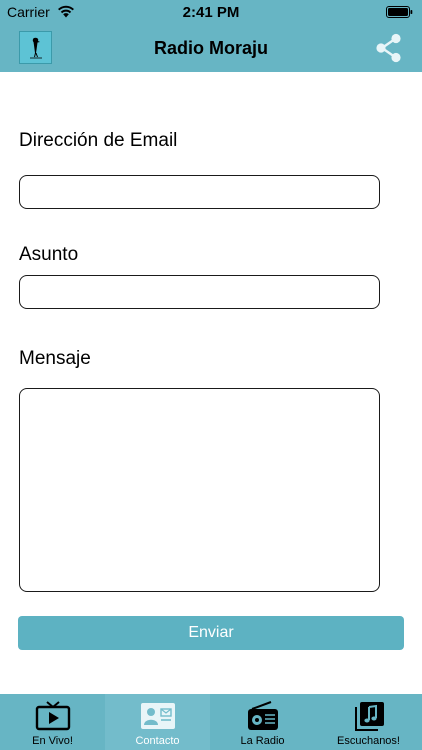  I want to click on top-bar: Carrier 2:41 PM Radio Moraju, so click(211, 36).